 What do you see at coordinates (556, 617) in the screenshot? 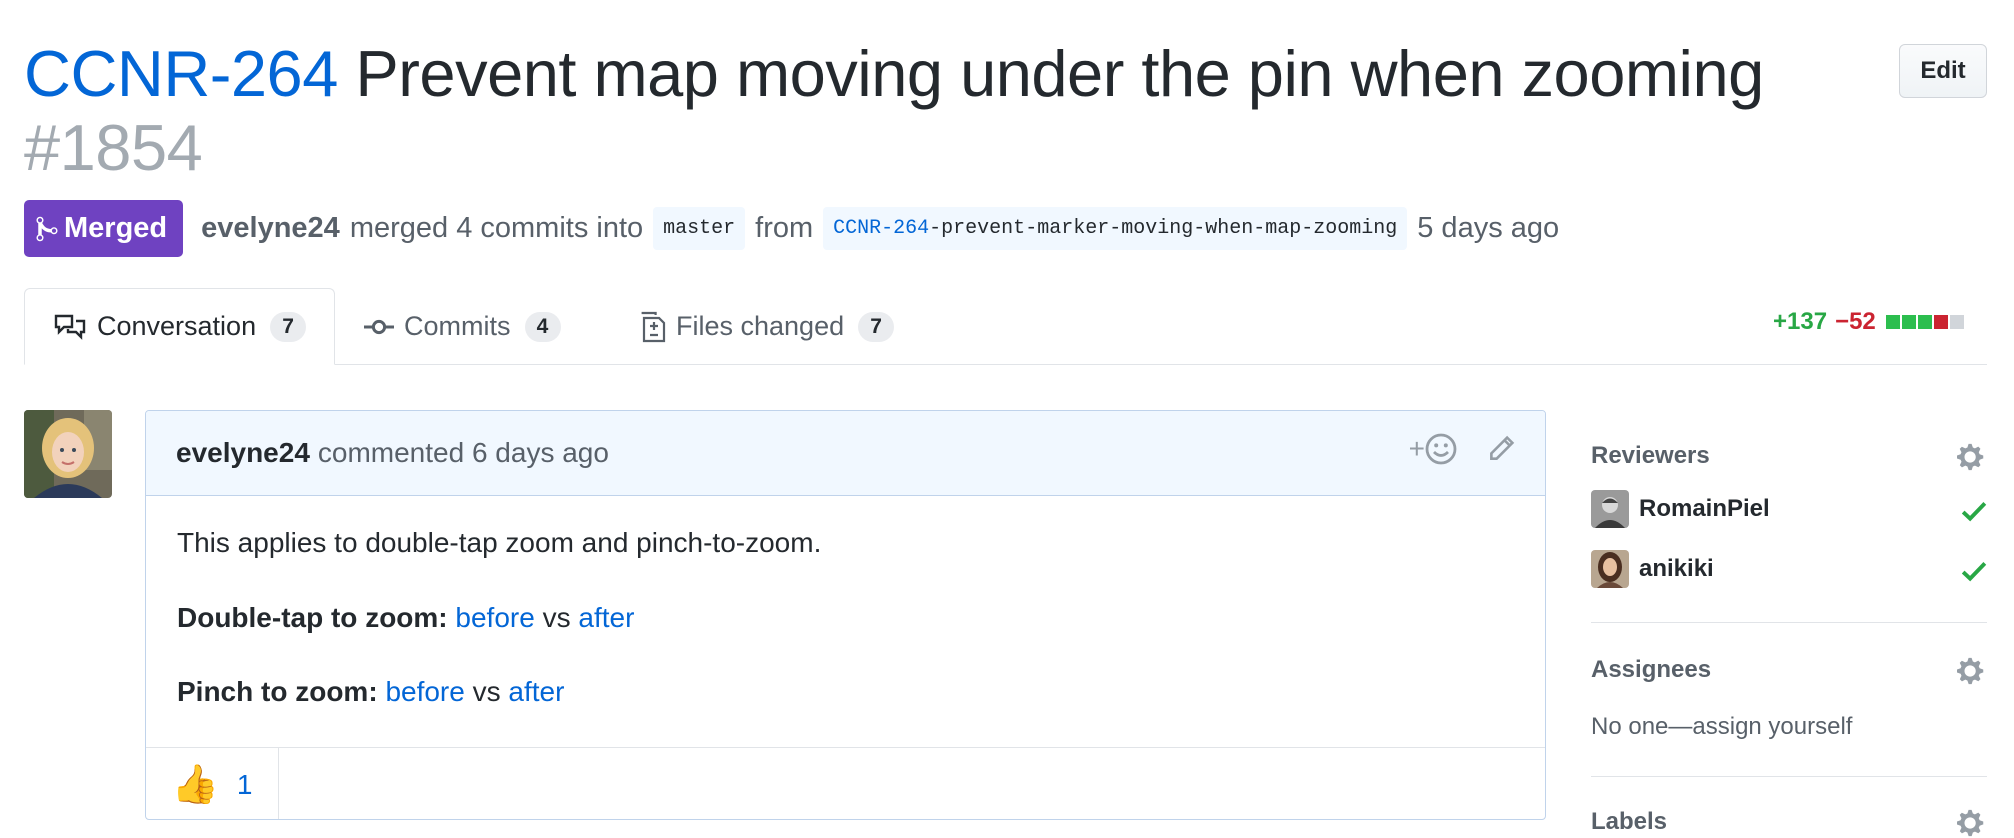
I see `double-tap-vs: vs` at bounding box center [556, 617].